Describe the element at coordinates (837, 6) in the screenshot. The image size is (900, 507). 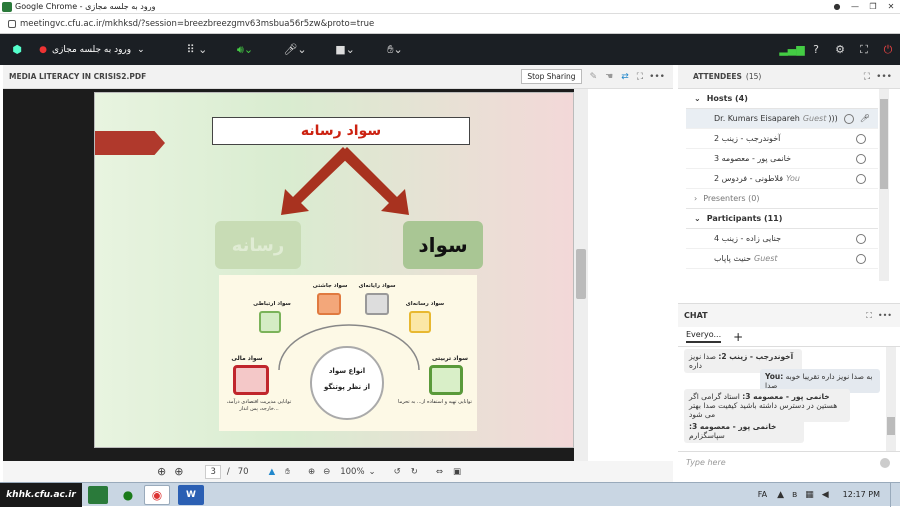
I see `user-icon: ●` at that location.